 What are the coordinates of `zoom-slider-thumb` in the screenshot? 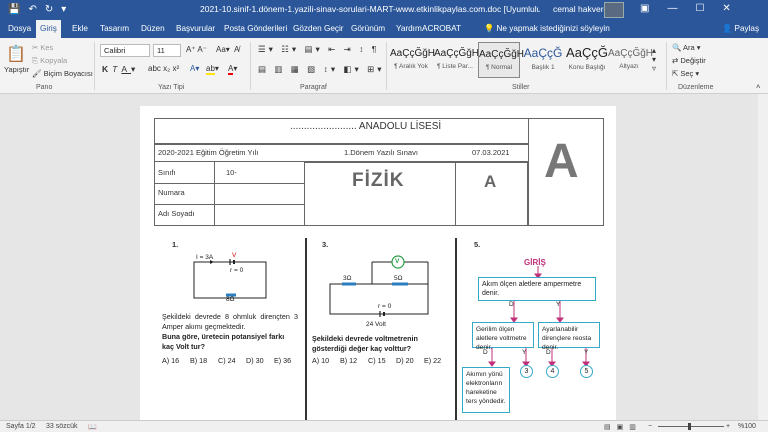 It's located at (689, 426).